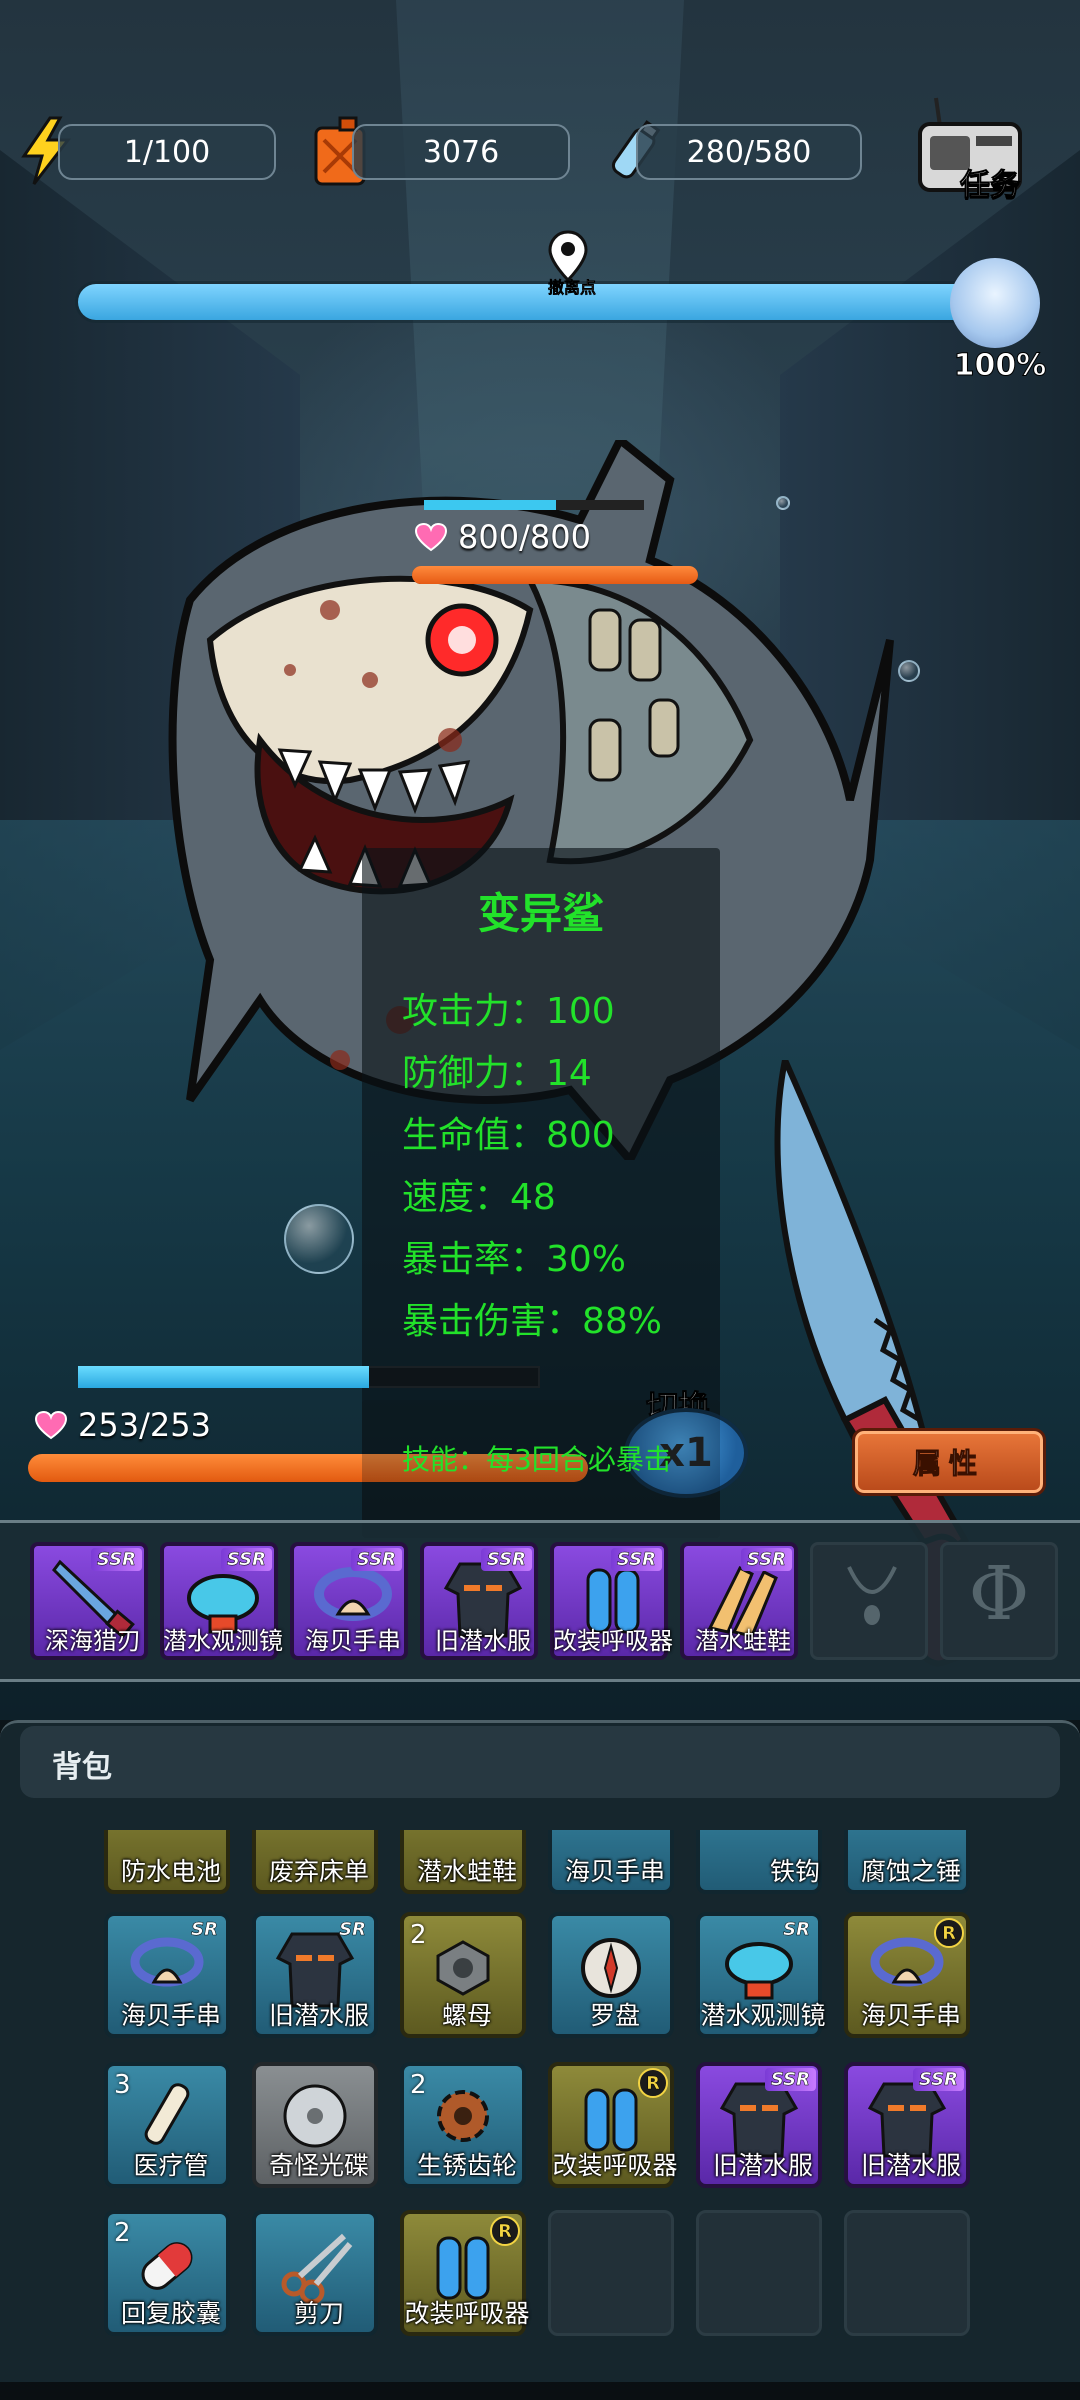 The height and width of the screenshot is (2400, 1080). I want to click on backpack-item: SR 潜水观测镜, so click(761, 1975).